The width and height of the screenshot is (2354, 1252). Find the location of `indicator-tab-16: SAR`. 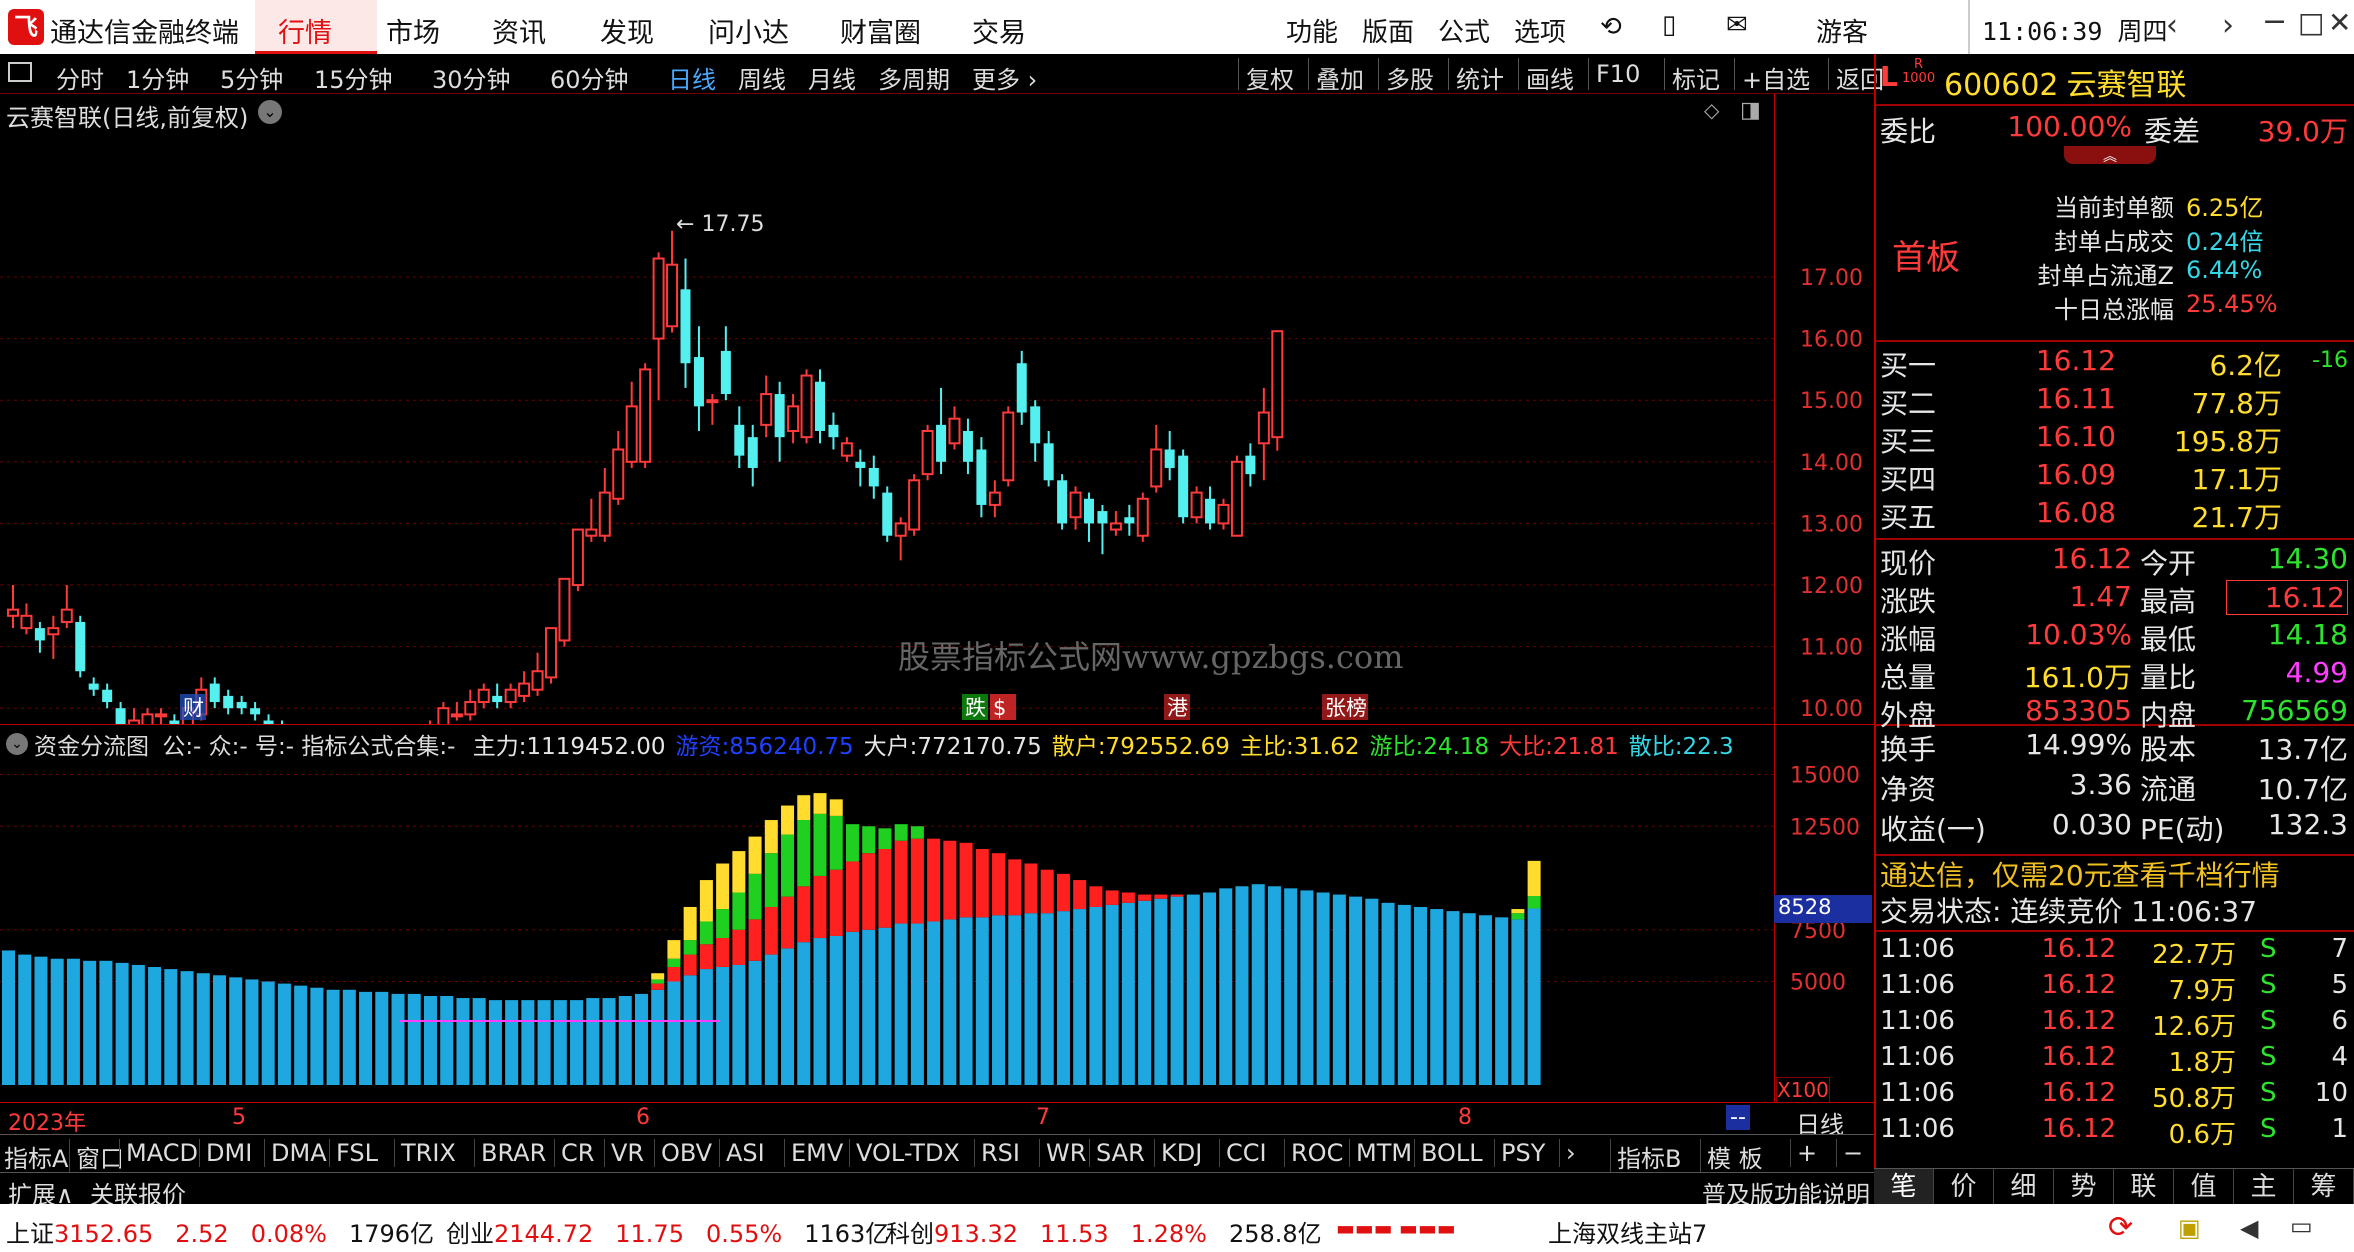

indicator-tab-16: SAR is located at coordinates (1117, 1153).